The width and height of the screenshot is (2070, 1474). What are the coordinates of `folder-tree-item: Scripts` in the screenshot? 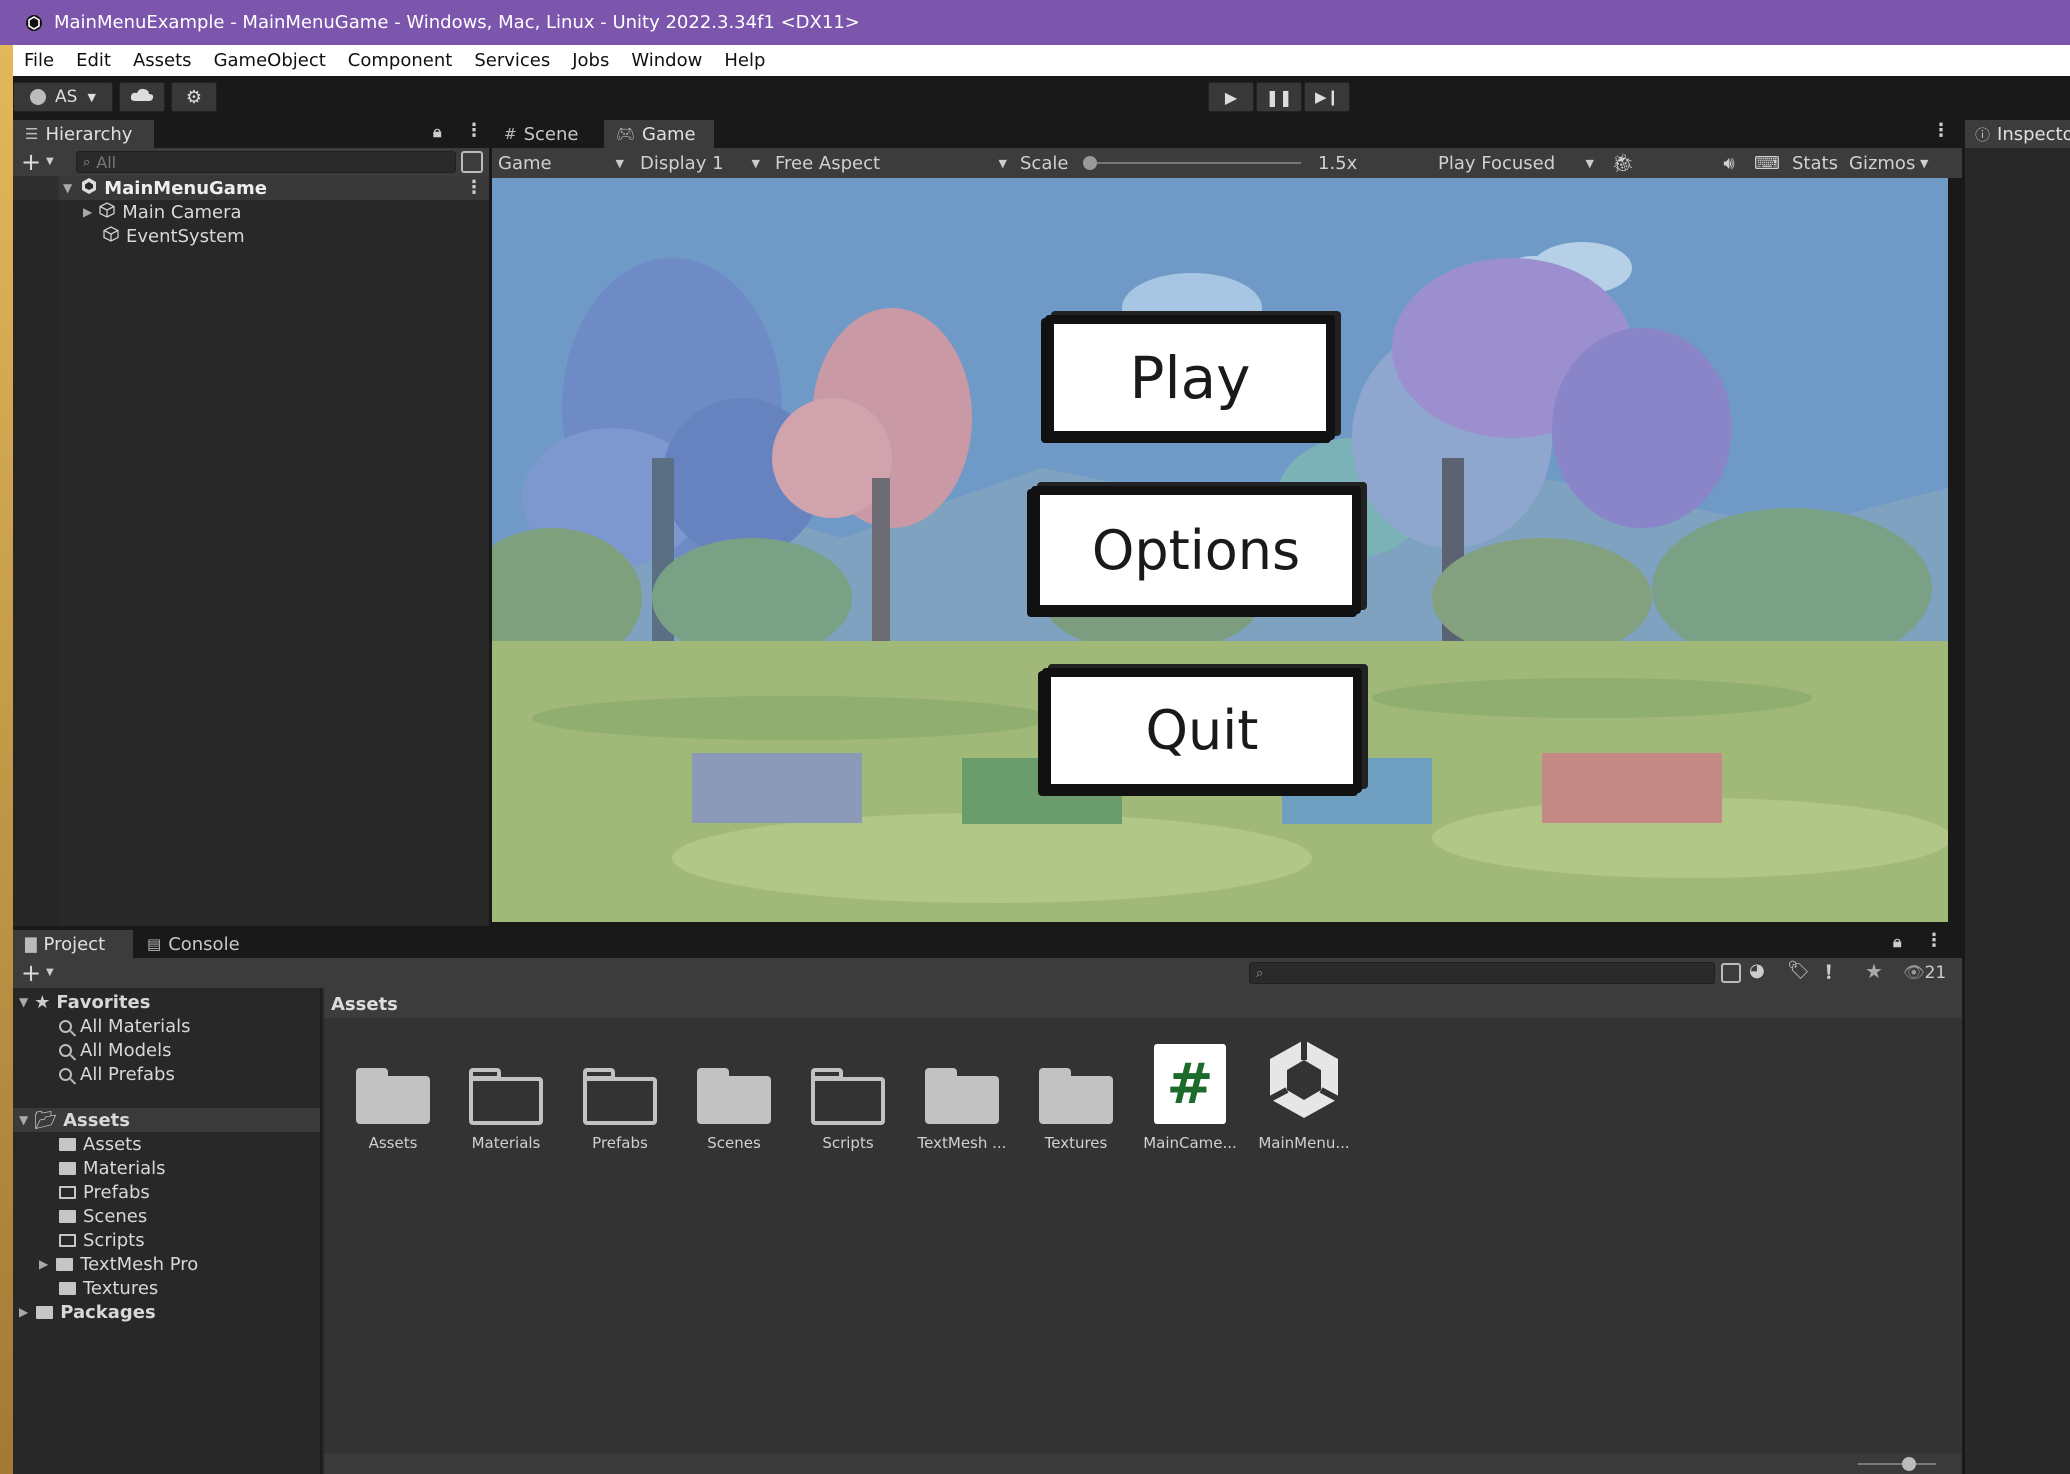 It's located at (102, 1240).